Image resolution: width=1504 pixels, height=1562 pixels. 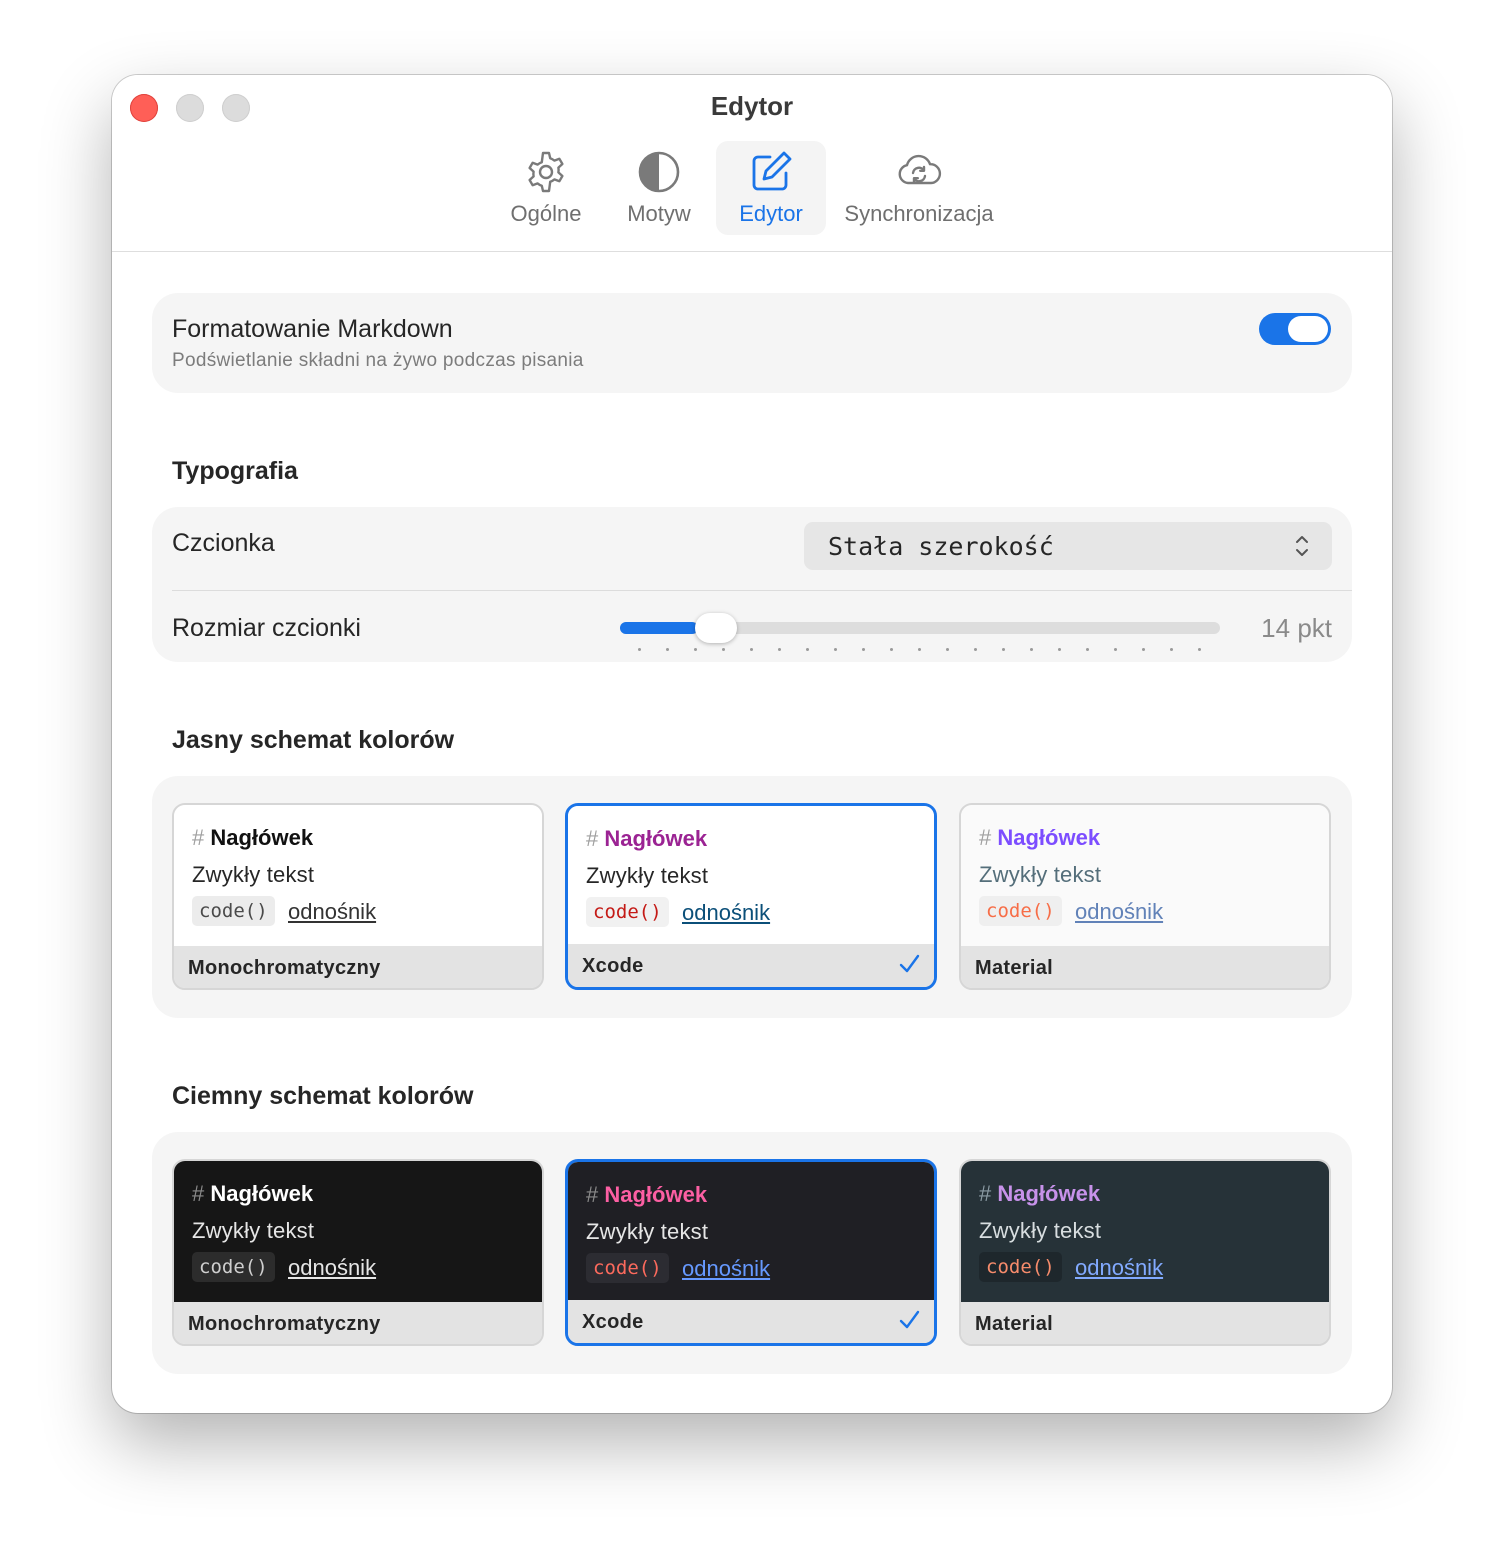 What do you see at coordinates (1145, 967) in the screenshot?
I see `scheme-footer: Material` at bounding box center [1145, 967].